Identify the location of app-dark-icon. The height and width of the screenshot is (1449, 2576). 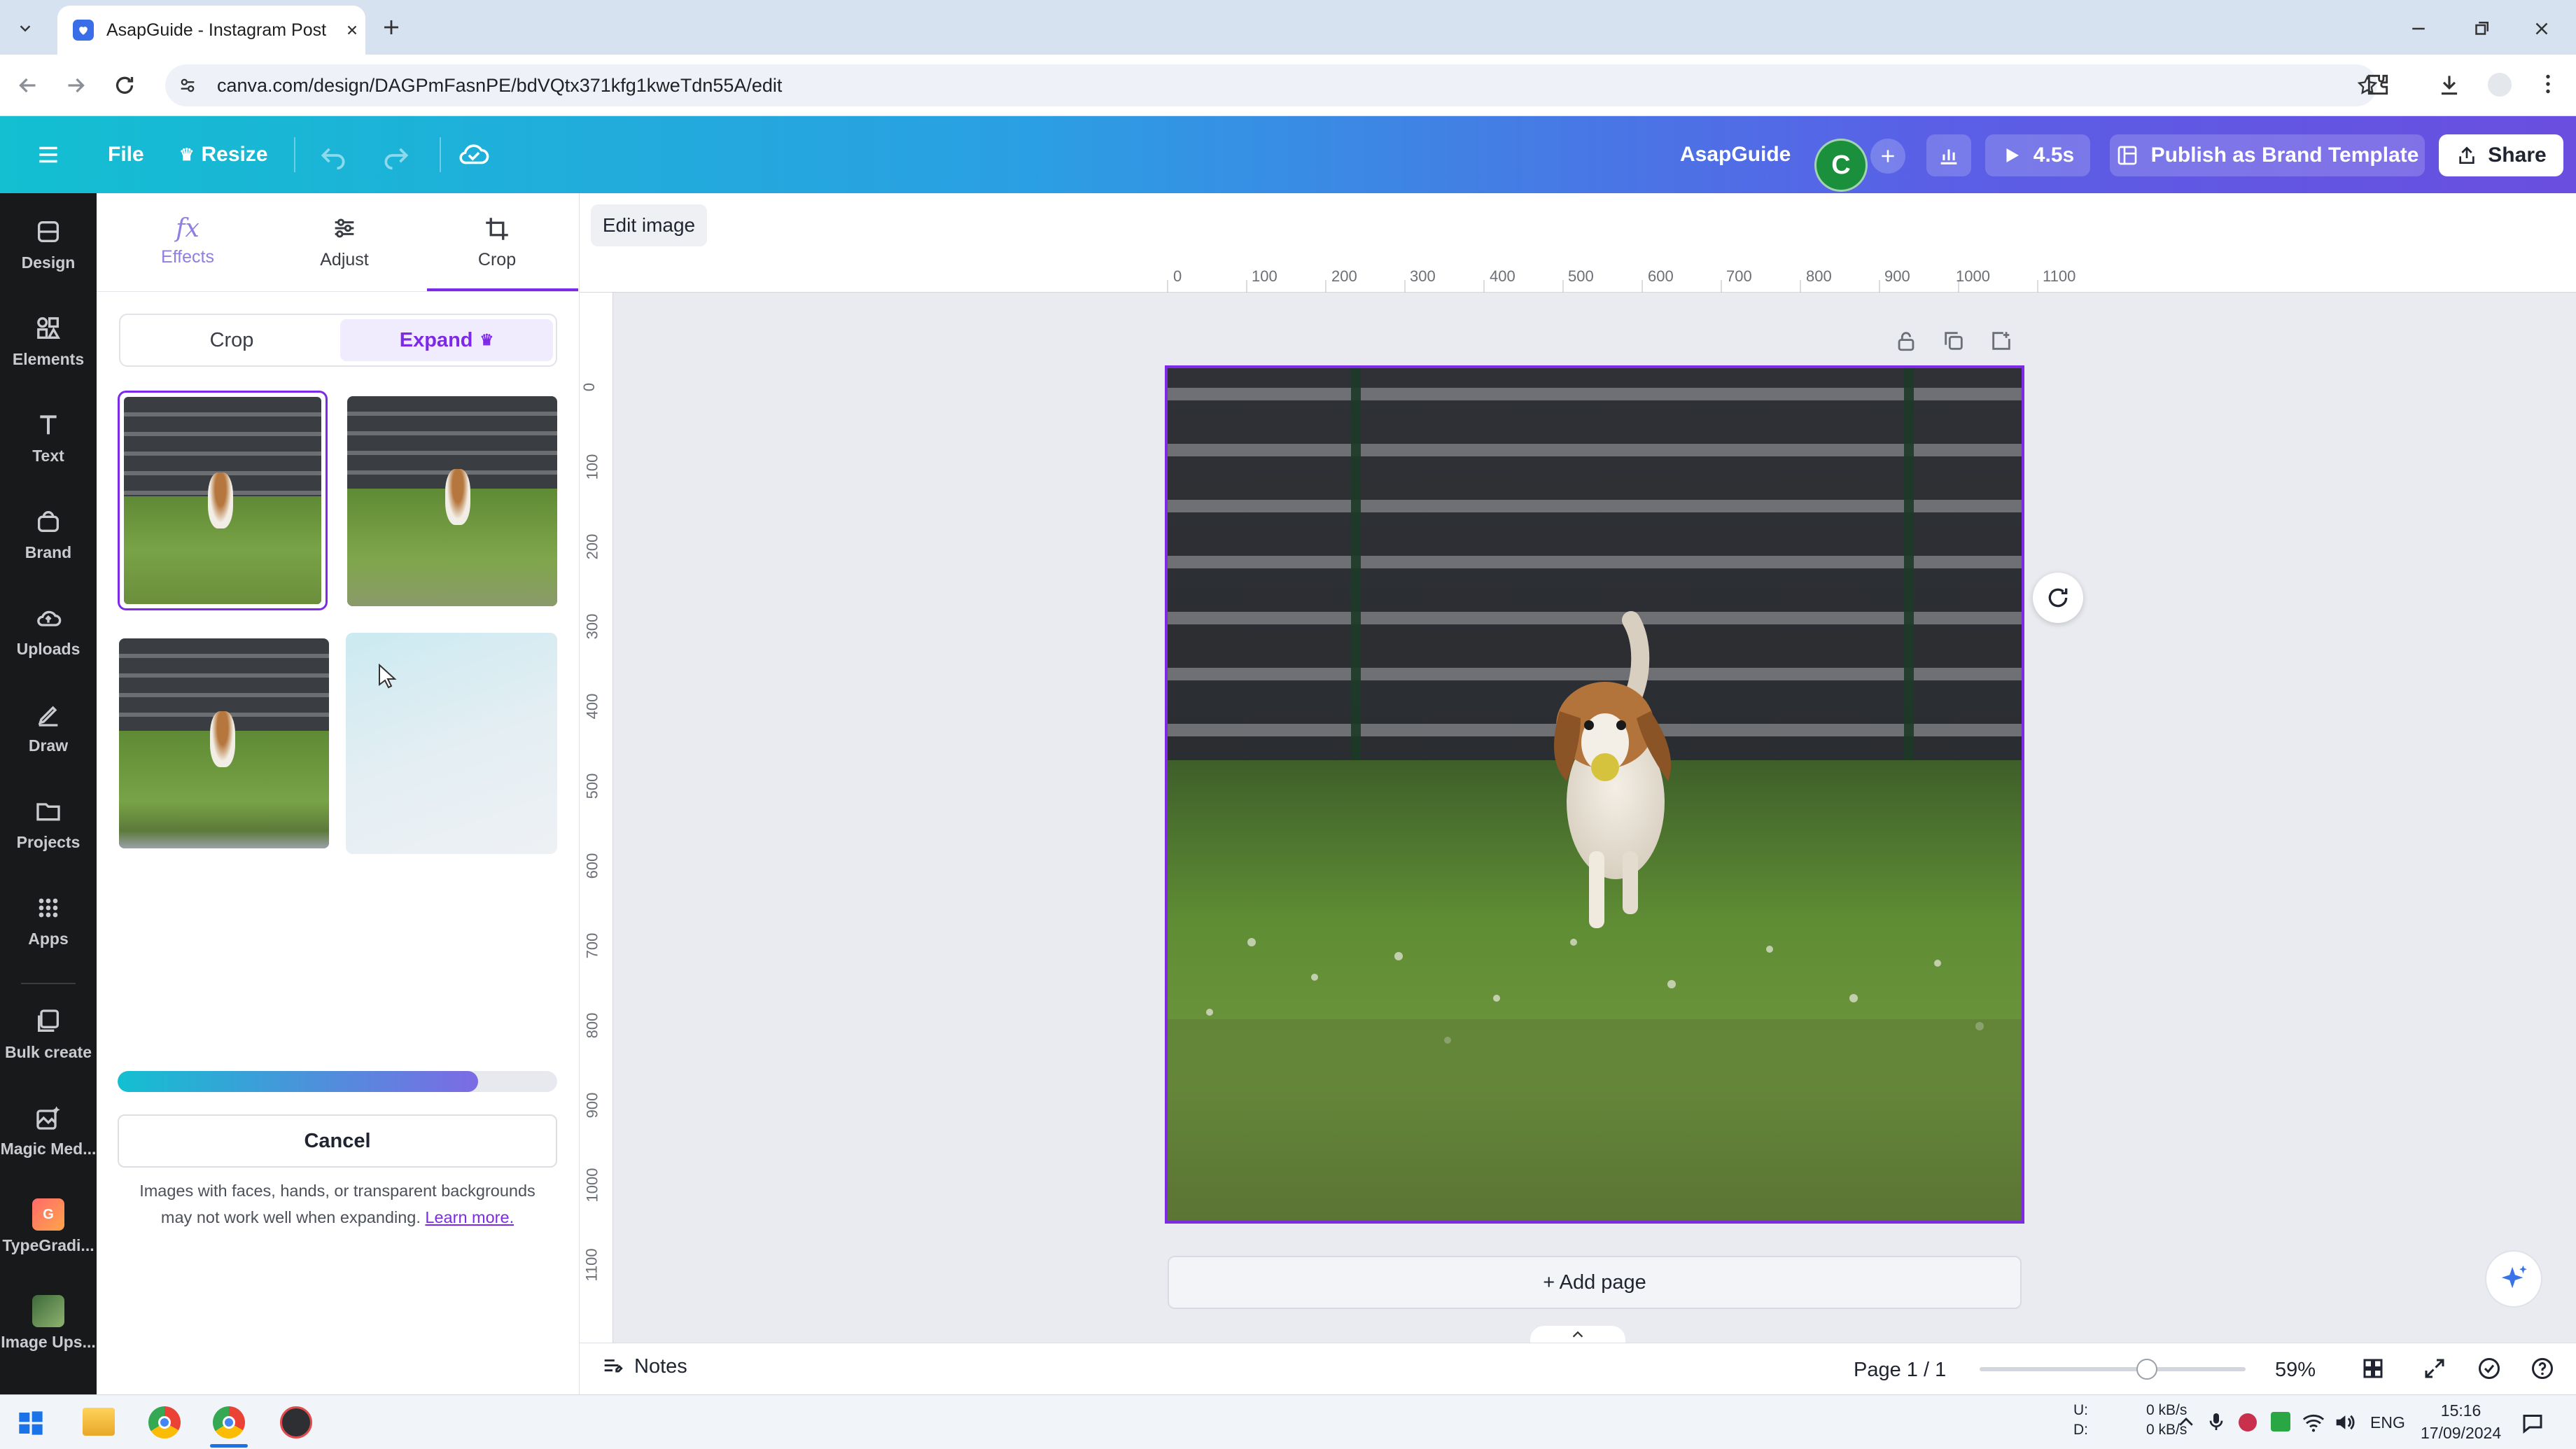
(296, 1422).